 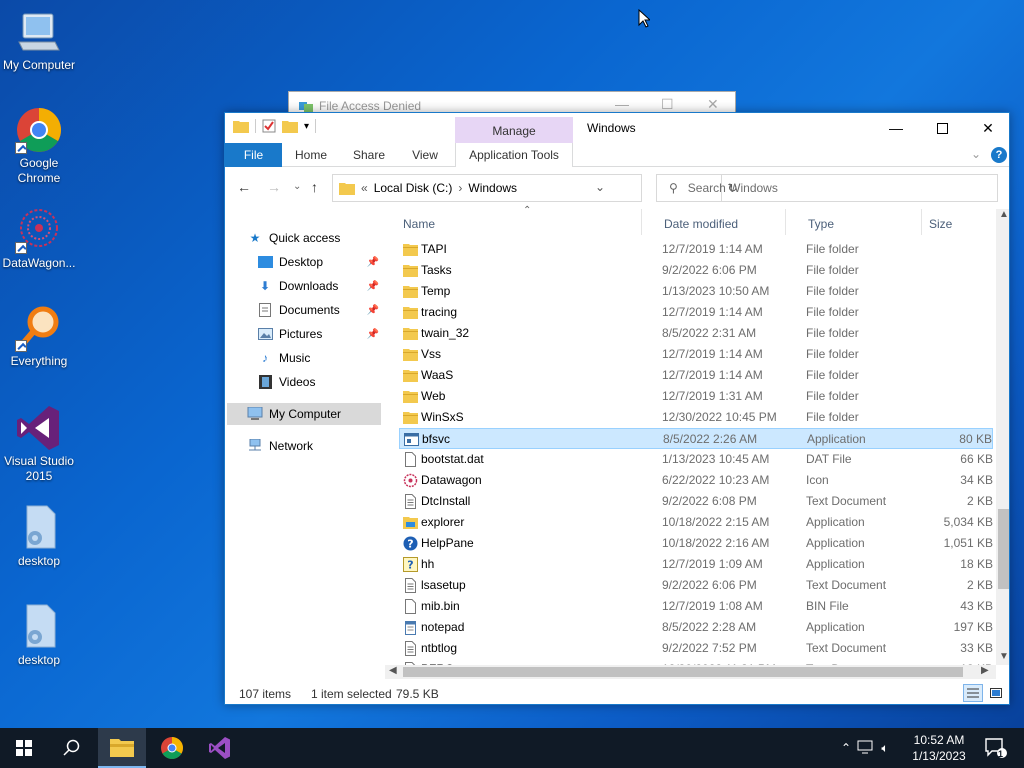 I want to click on show-hidden-icons-icon: ⌃, so click(x=846, y=748).